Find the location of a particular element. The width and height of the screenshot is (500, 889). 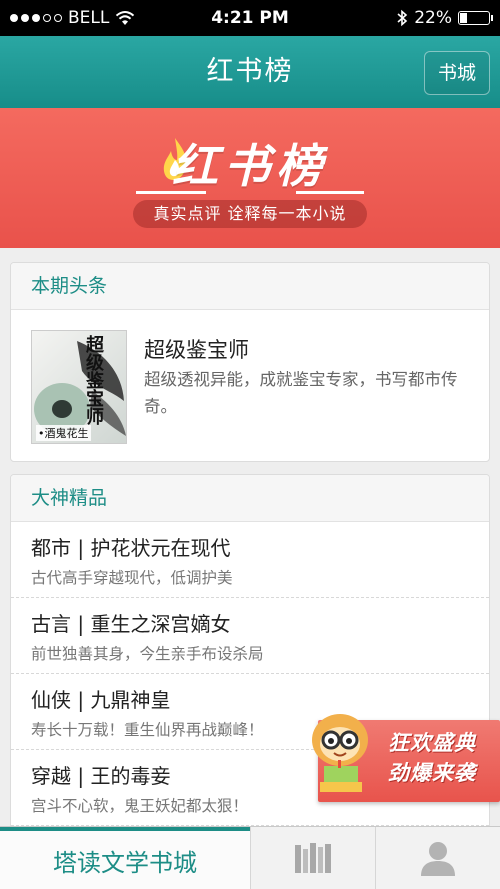

banner-slogan: 真实点评 诠释每一本小说 is located at coordinates (250, 214).